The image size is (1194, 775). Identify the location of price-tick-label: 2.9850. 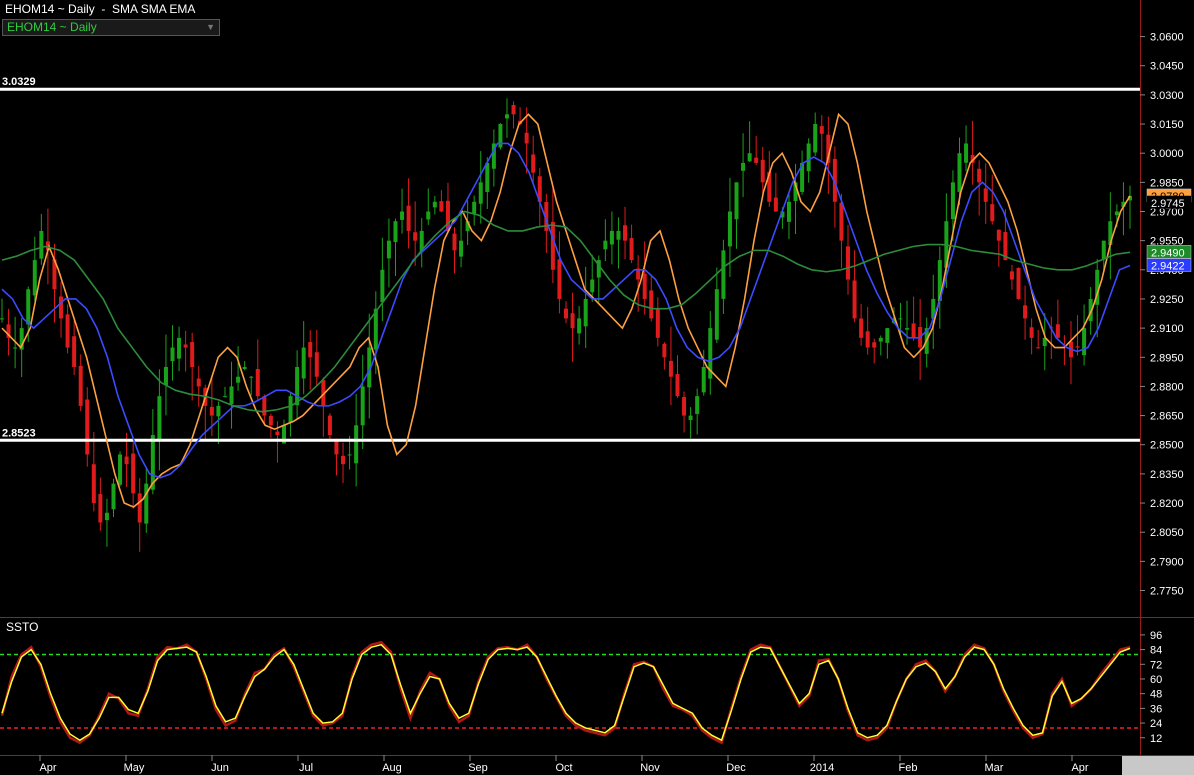
(1167, 183).